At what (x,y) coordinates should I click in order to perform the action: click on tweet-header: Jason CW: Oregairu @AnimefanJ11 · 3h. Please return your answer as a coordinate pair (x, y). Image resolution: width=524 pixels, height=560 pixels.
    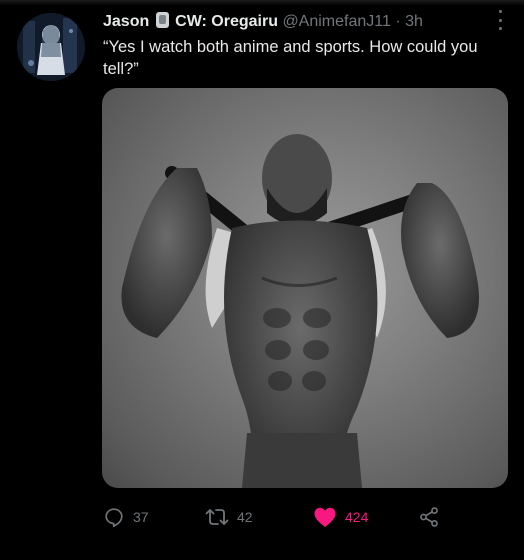
    Looking at the image, I should click on (293, 22).